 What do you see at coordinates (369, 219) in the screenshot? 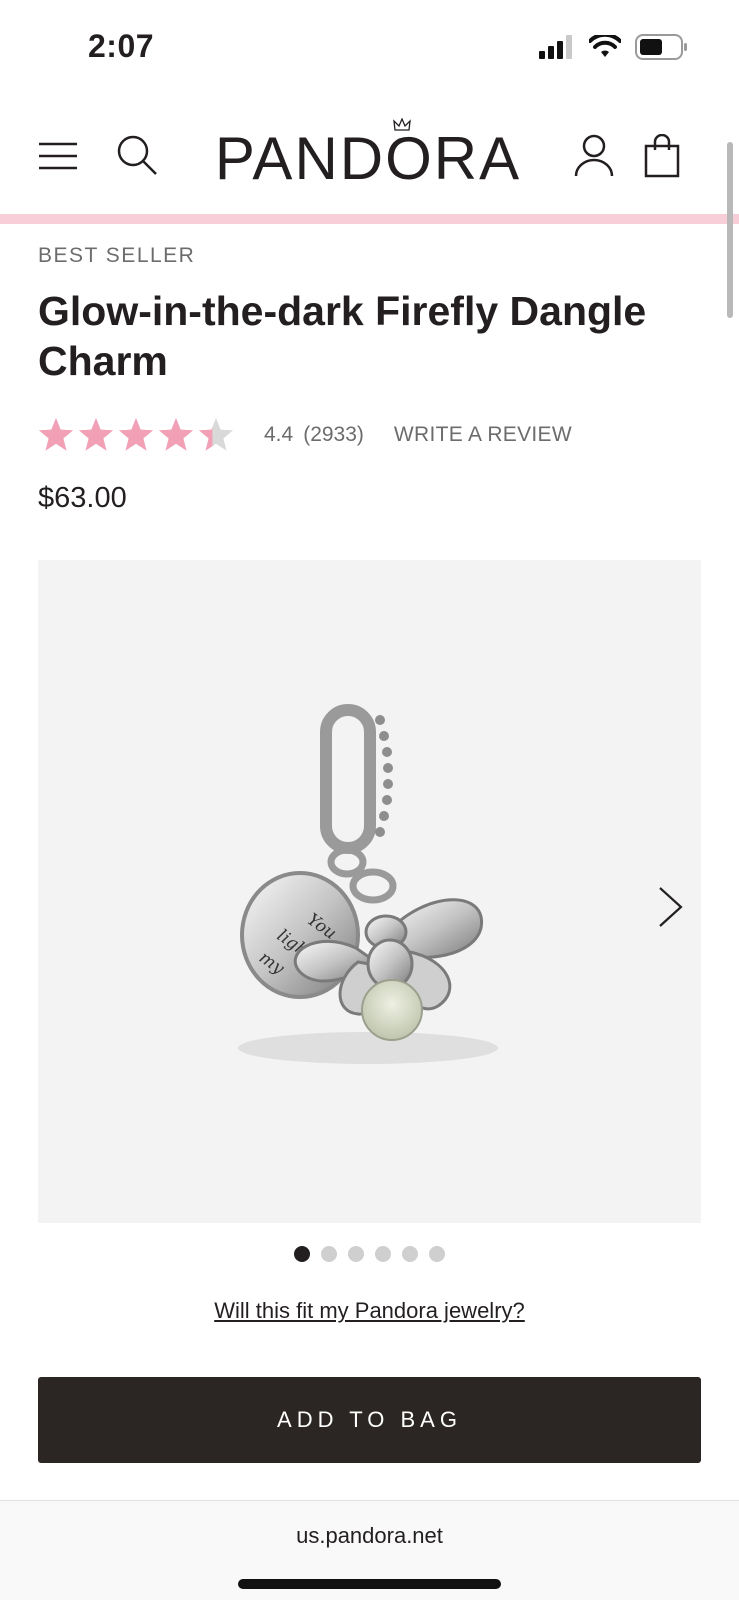
I see `header-divider` at bounding box center [369, 219].